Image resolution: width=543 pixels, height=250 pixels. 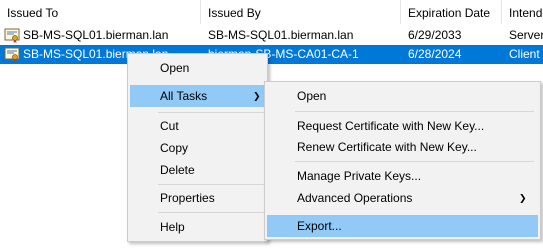 I want to click on submenu-item-advanced-operations: Advanced Operations ❯, so click(x=402, y=198).